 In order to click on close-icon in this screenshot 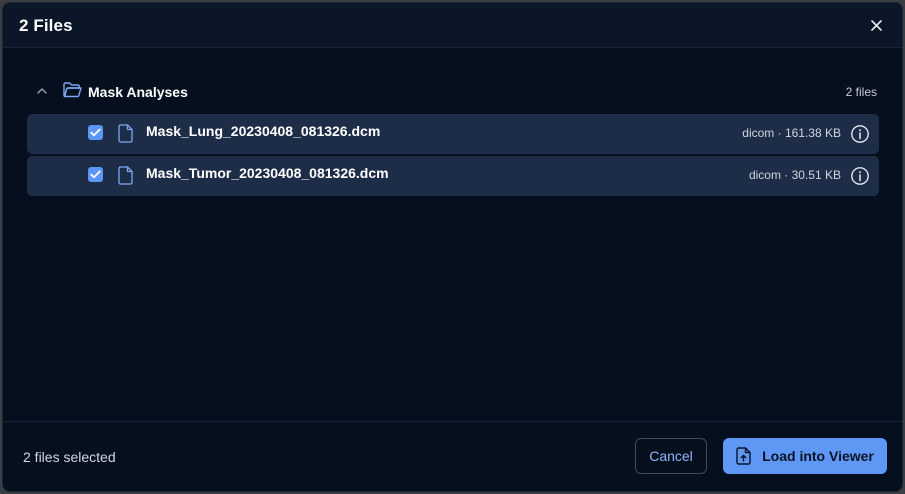, I will do `click(876, 25)`.